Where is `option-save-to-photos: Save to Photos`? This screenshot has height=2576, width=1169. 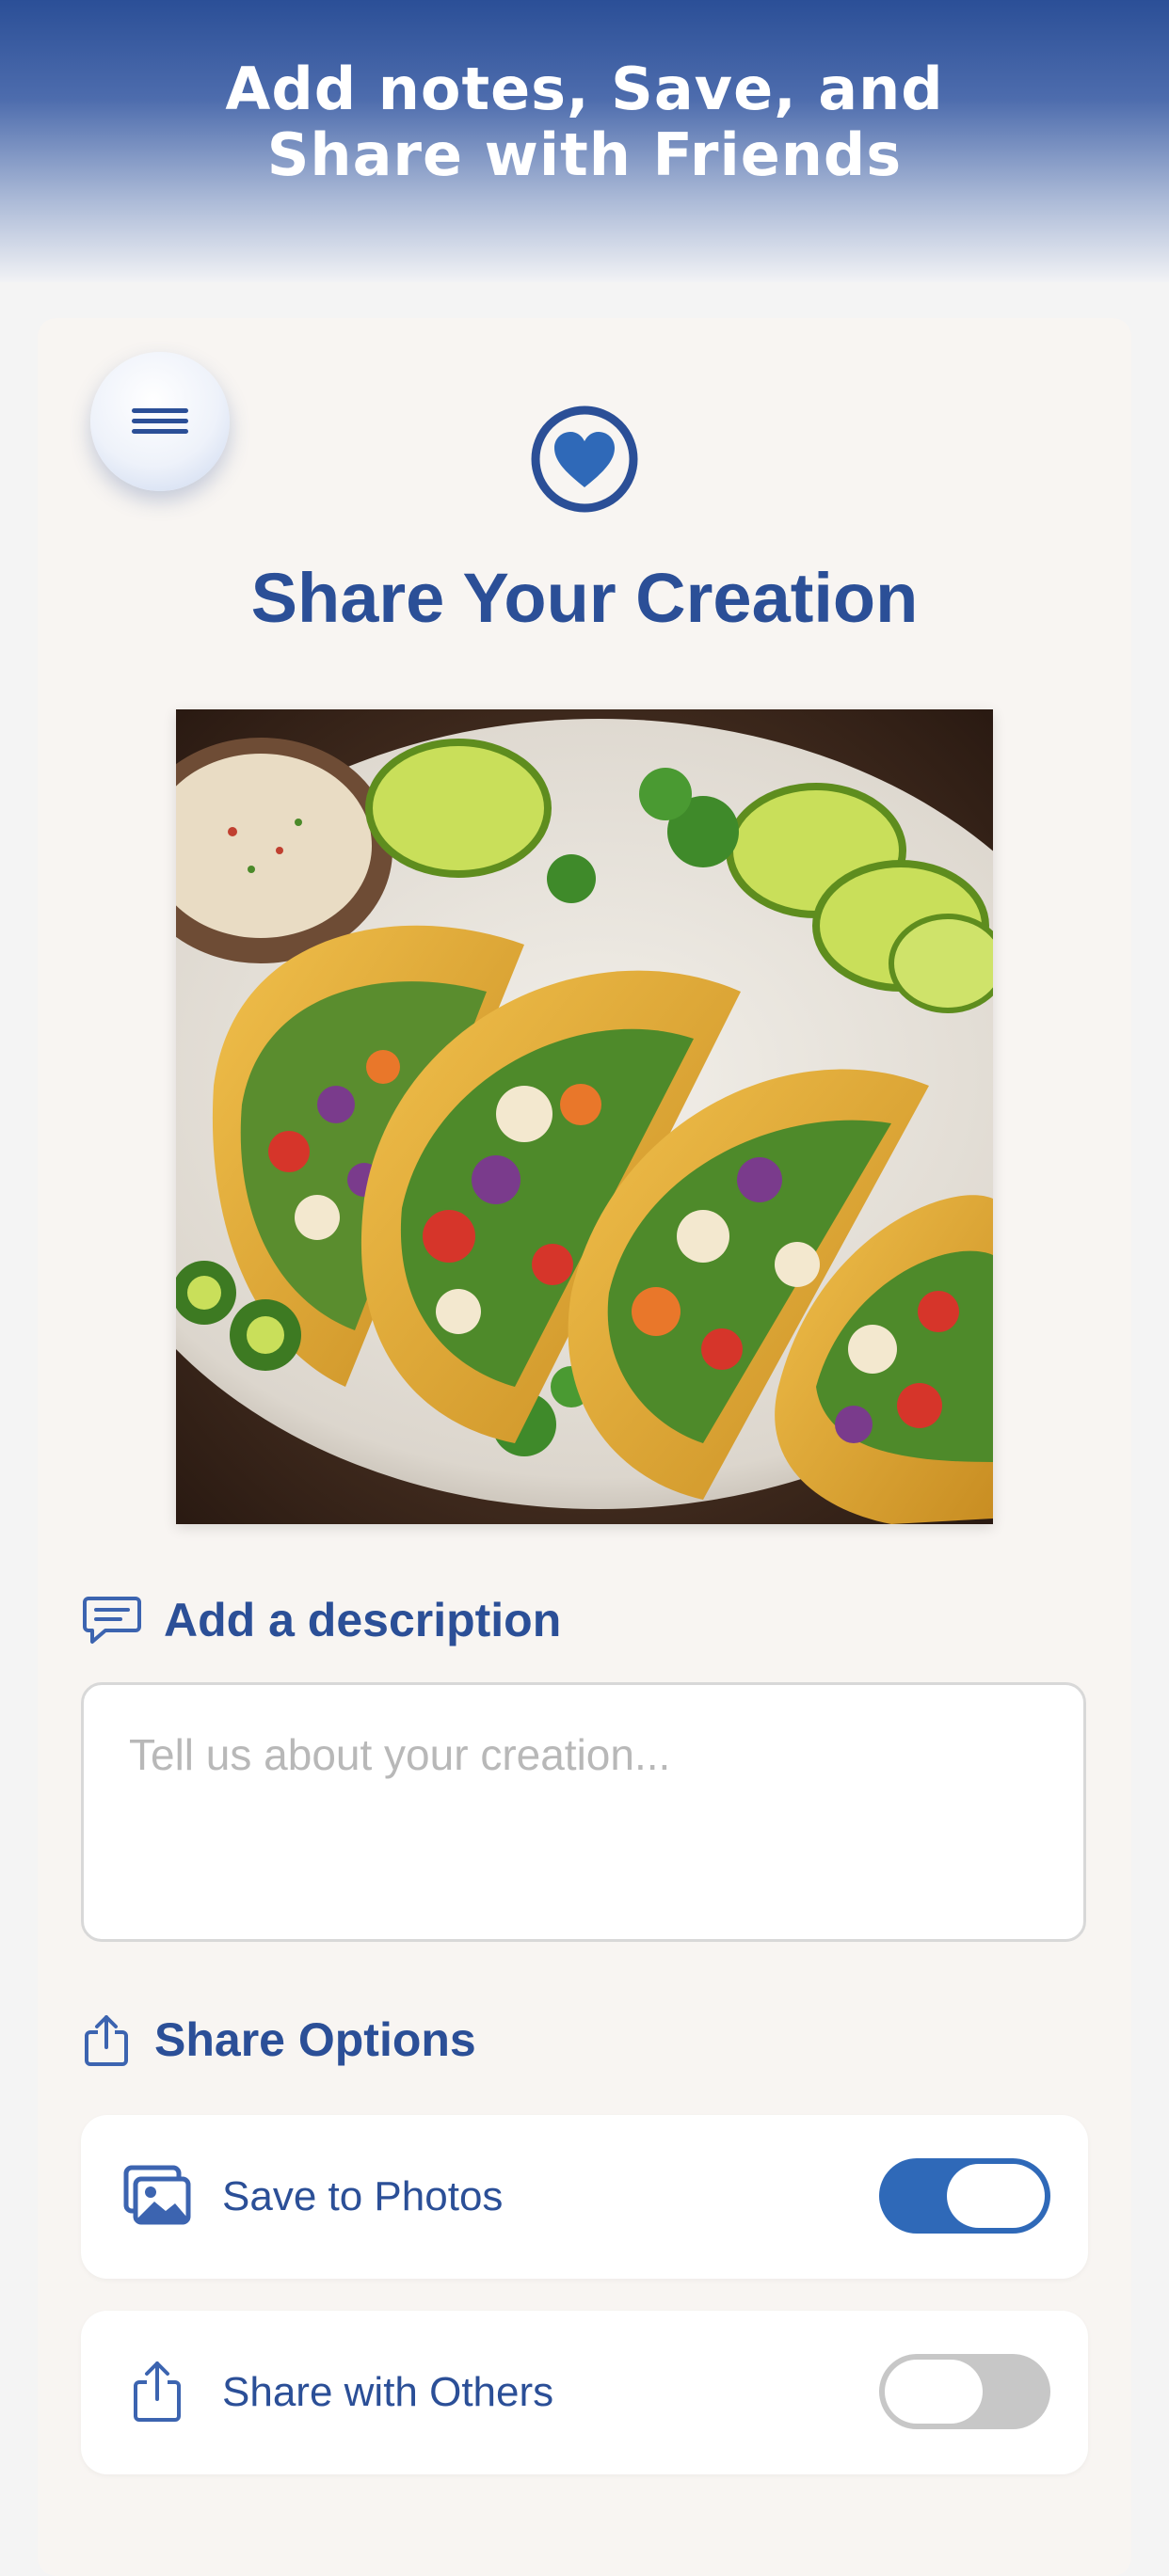 option-save-to-photos: Save to Photos is located at coordinates (584, 2197).